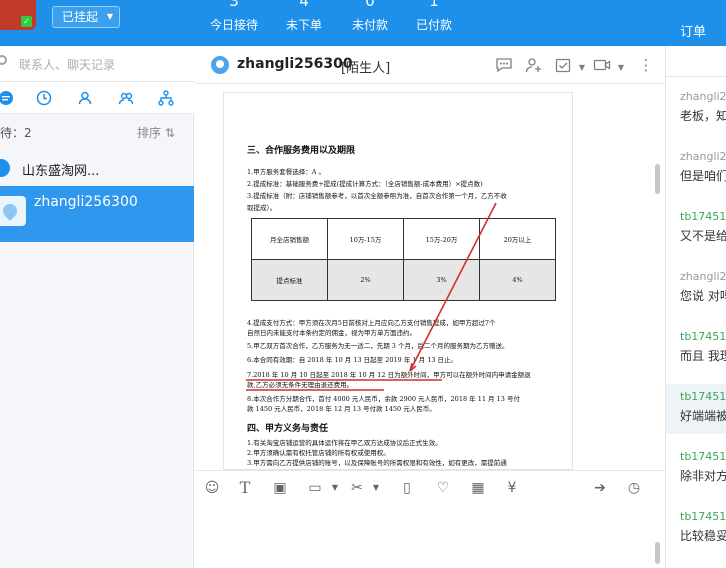  What do you see at coordinates (443, 488) in the screenshot?
I see `heart-icon: ♡` at bounding box center [443, 488].